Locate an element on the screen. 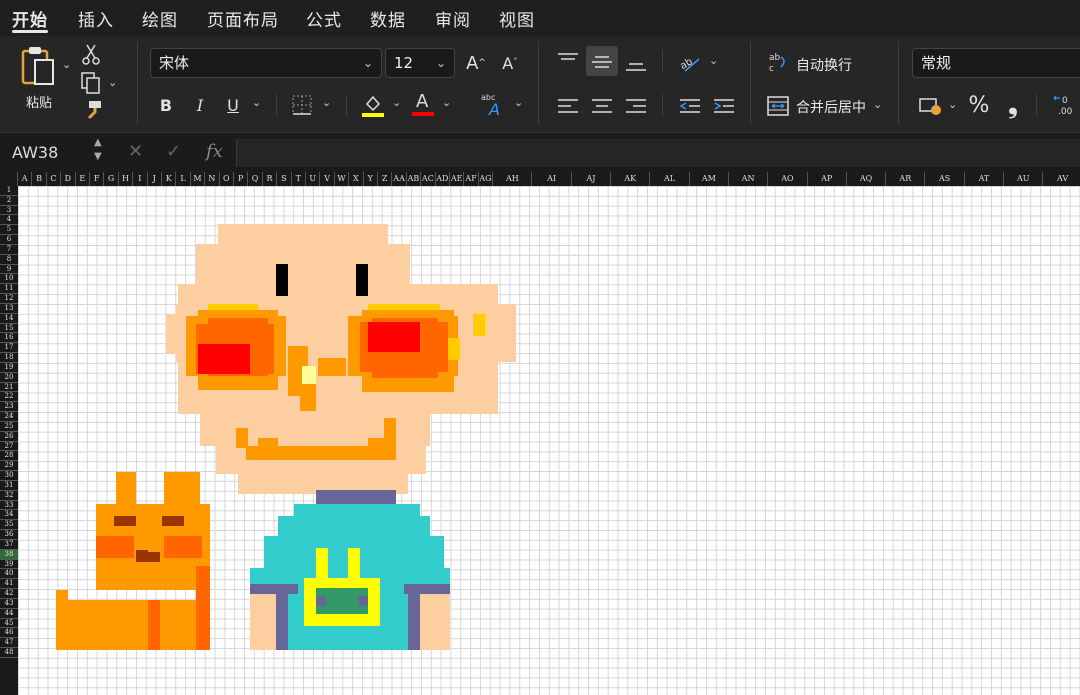 The image size is (1080, 695). column-header: A is located at coordinates (25, 179).